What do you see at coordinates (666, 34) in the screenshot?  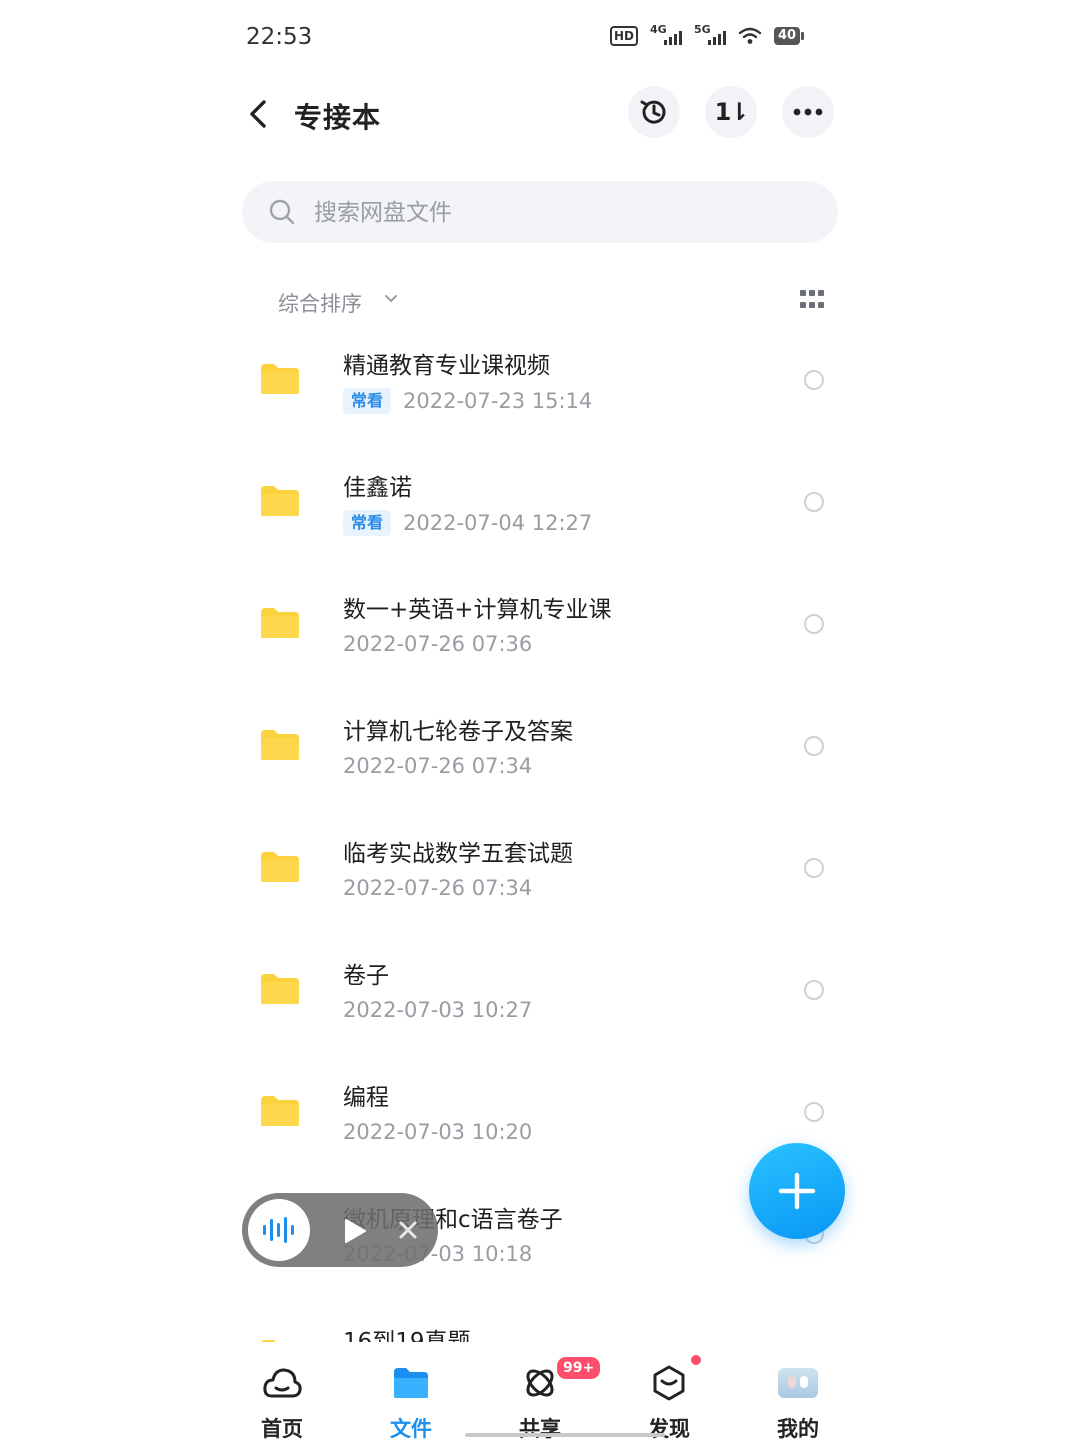 I see `signal-4g-icon: 4G` at bounding box center [666, 34].